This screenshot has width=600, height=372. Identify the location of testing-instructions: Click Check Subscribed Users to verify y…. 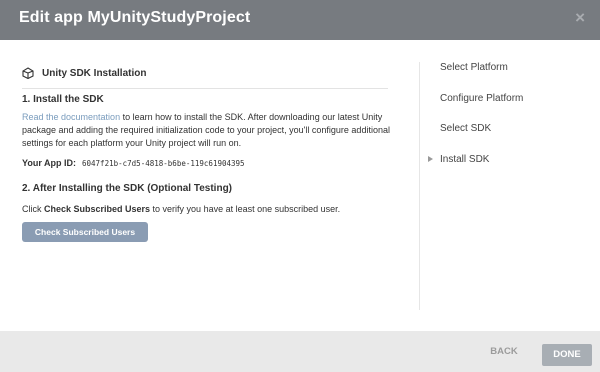
(181, 209).